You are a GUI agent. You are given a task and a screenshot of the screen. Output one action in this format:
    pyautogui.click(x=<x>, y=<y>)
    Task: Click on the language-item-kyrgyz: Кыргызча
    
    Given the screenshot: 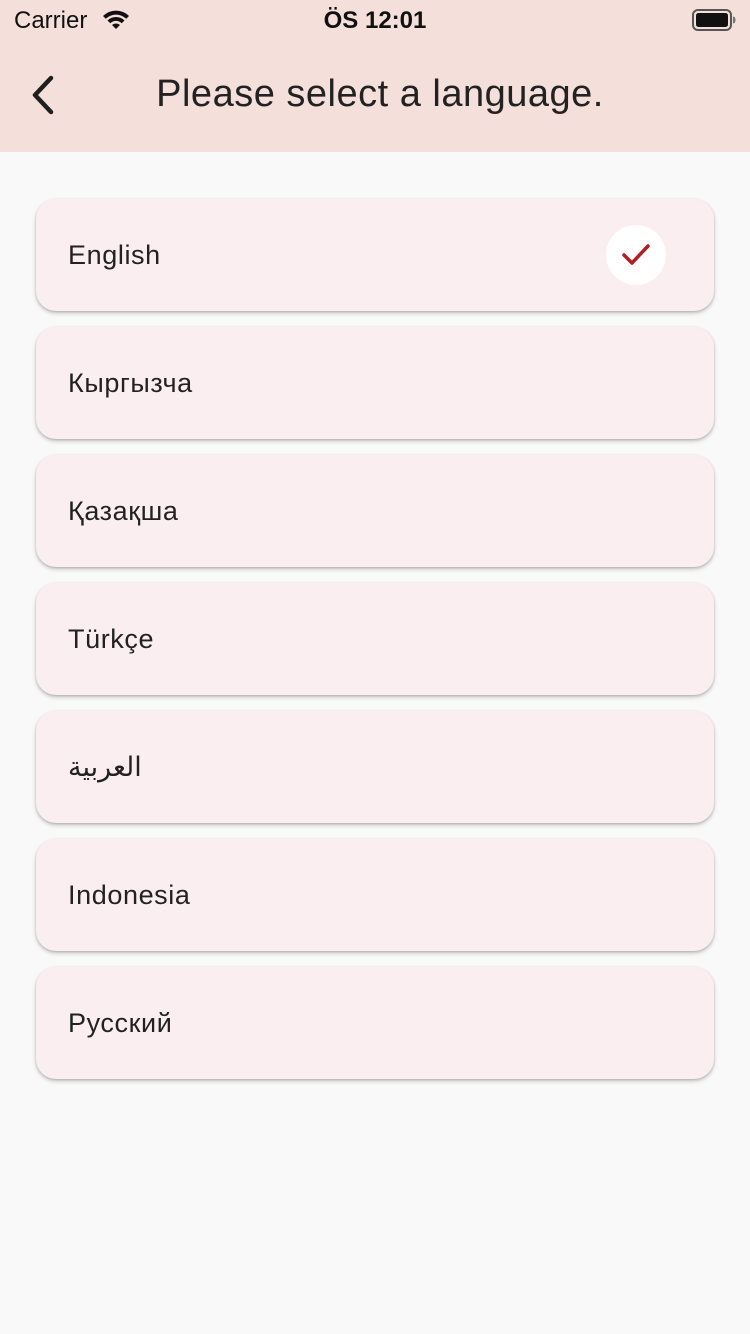 What is the action you would take?
    pyautogui.click(x=375, y=383)
    